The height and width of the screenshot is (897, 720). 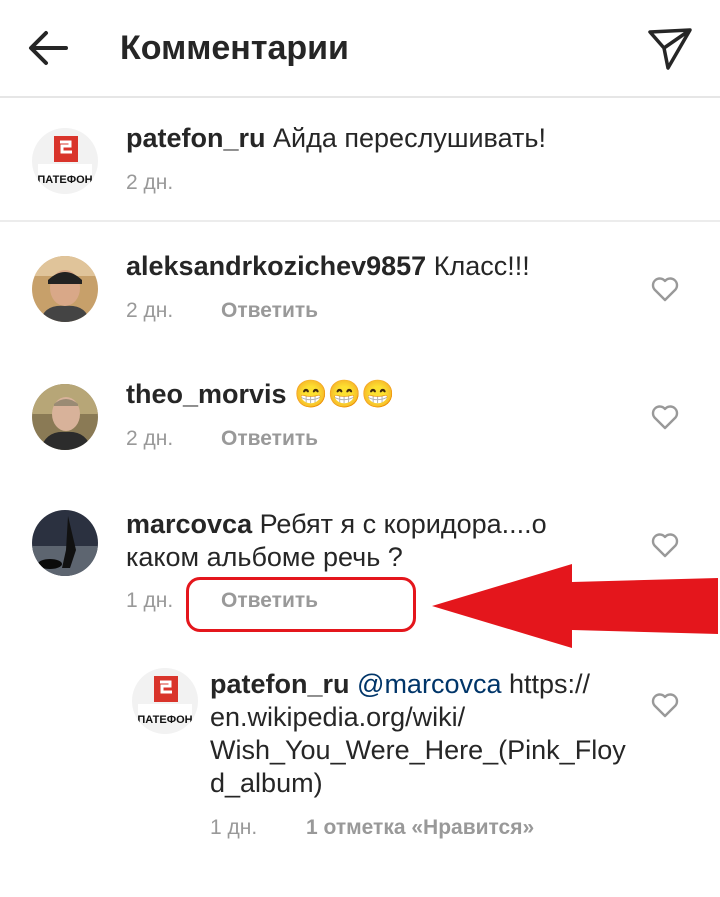 I want to click on comment-text: theo_morvis 😁😁😁, so click(x=260, y=394).